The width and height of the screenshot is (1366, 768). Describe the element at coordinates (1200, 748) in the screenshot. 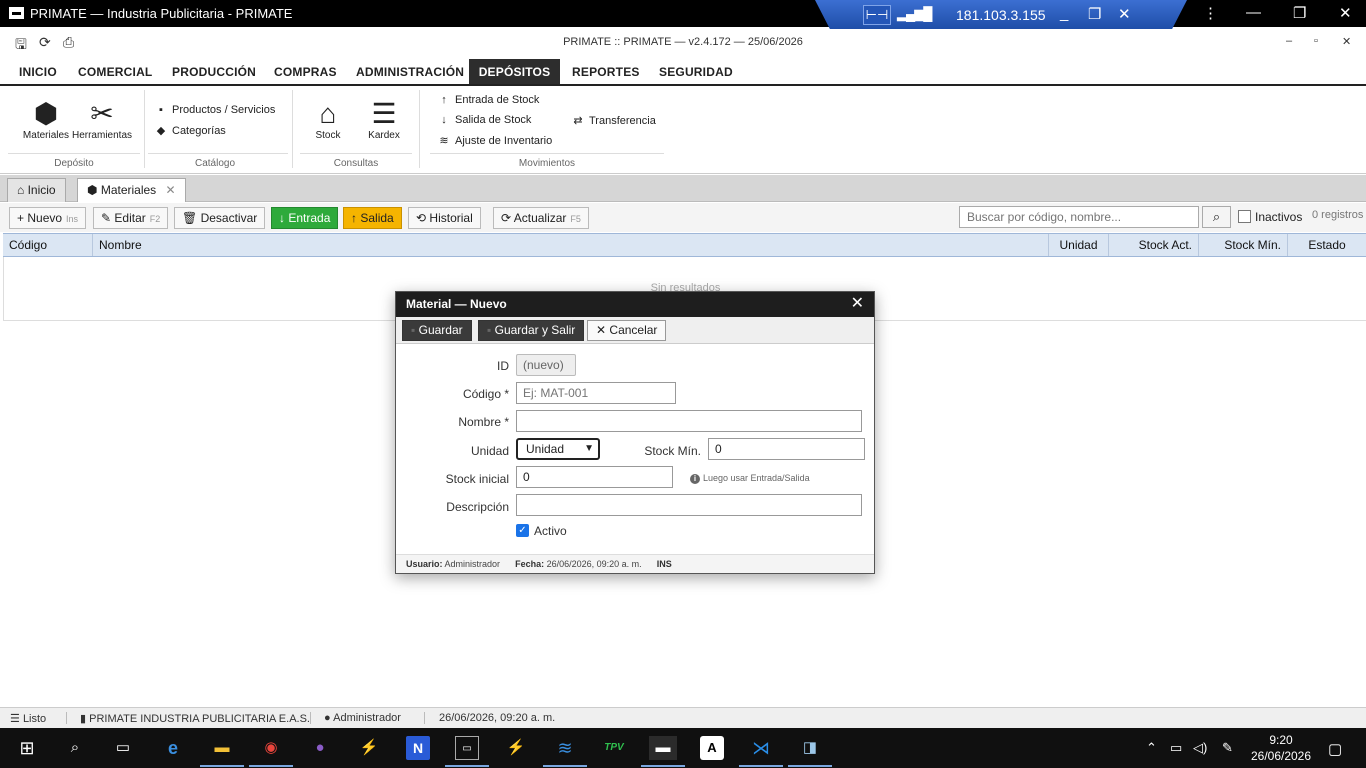

I see `volume-icon: ◁)` at that location.